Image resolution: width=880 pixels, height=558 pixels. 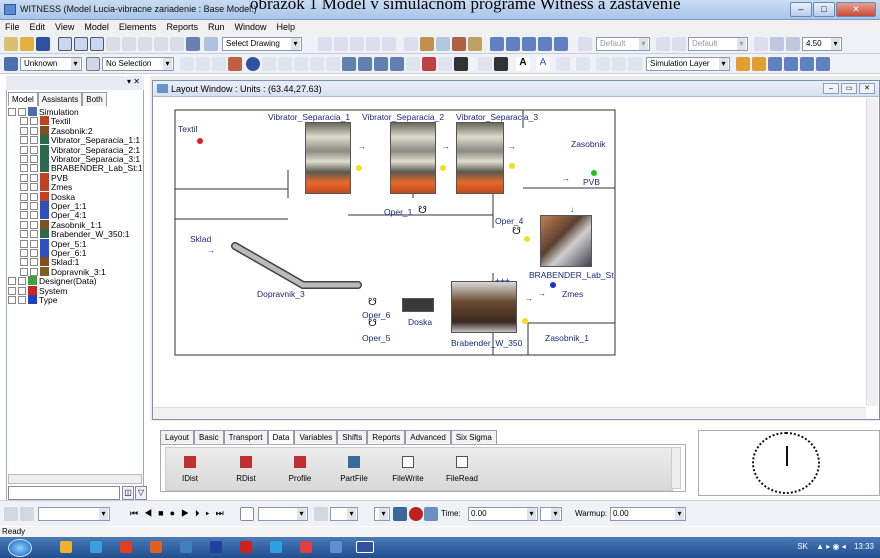 I want to click on warmup-field: 0.00, so click(x=648, y=514).